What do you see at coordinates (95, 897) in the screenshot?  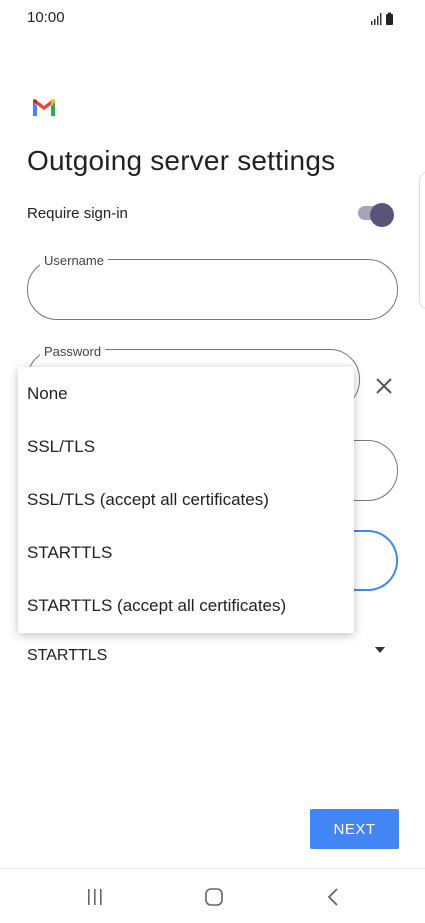 I see `recents-icon` at bounding box center [95, 897].